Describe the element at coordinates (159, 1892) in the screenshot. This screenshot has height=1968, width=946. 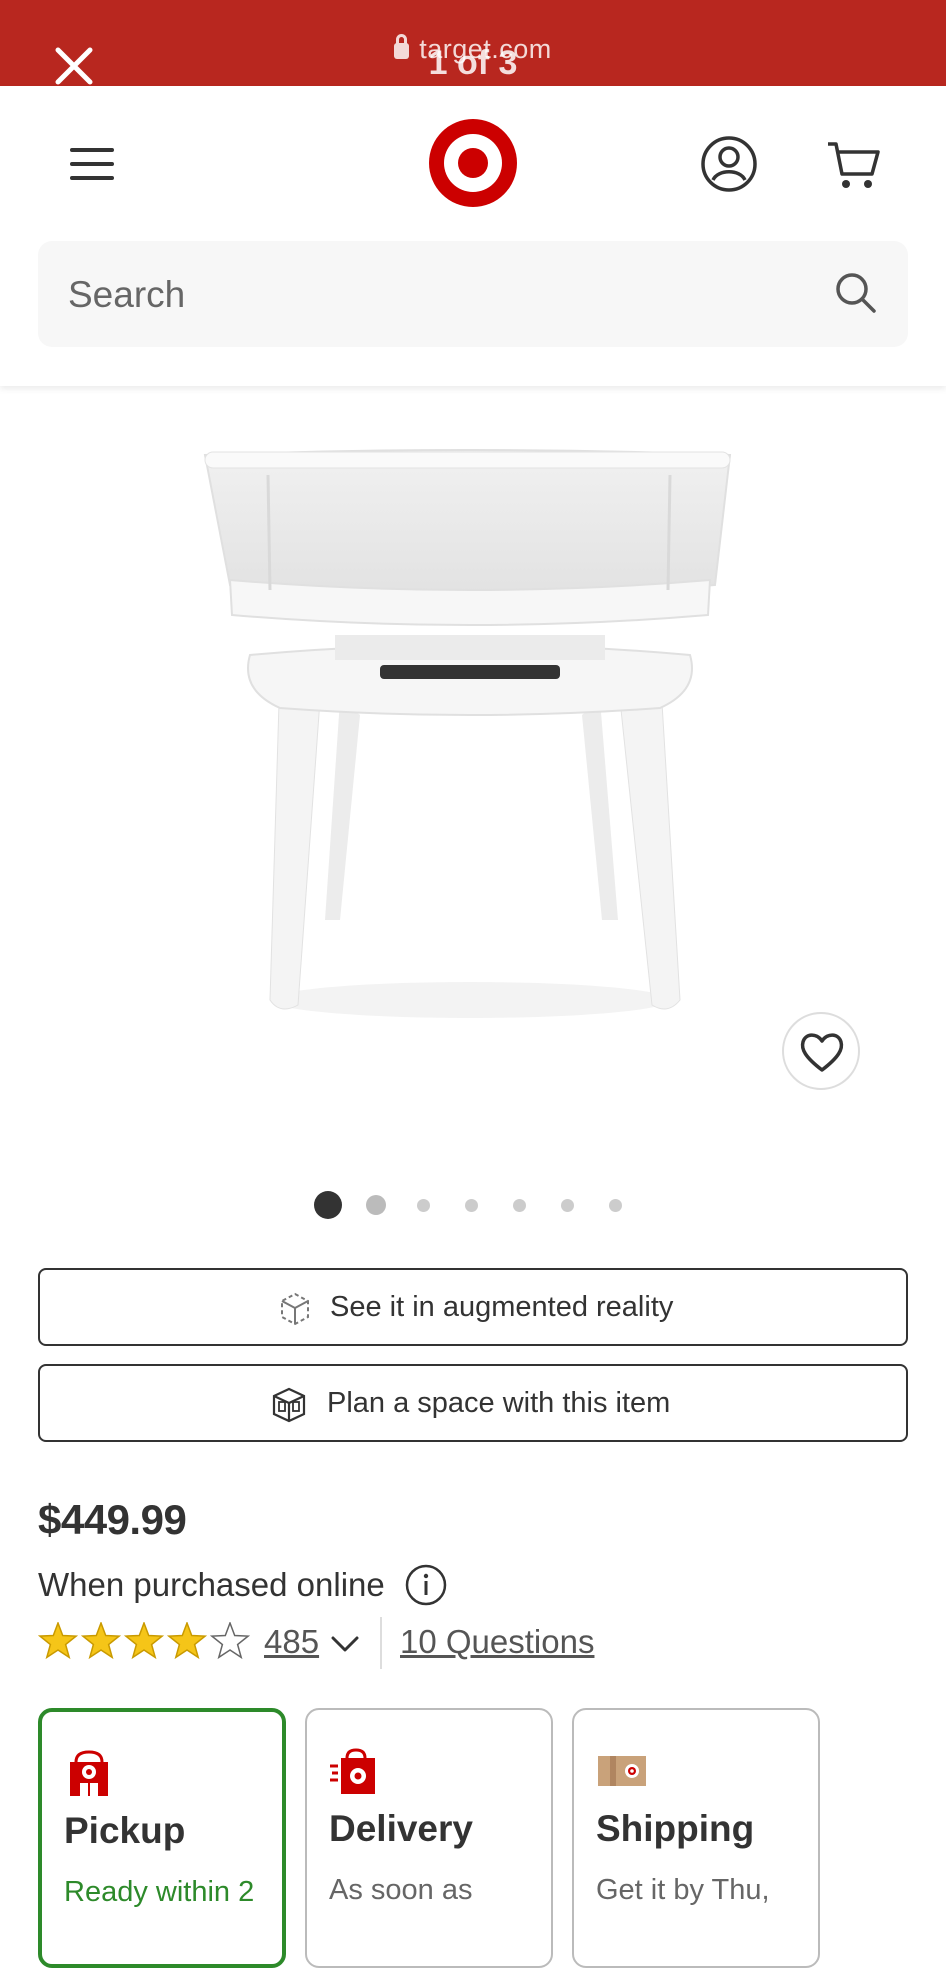
I see `pickup-subtitle: Ready within 2` at that location.